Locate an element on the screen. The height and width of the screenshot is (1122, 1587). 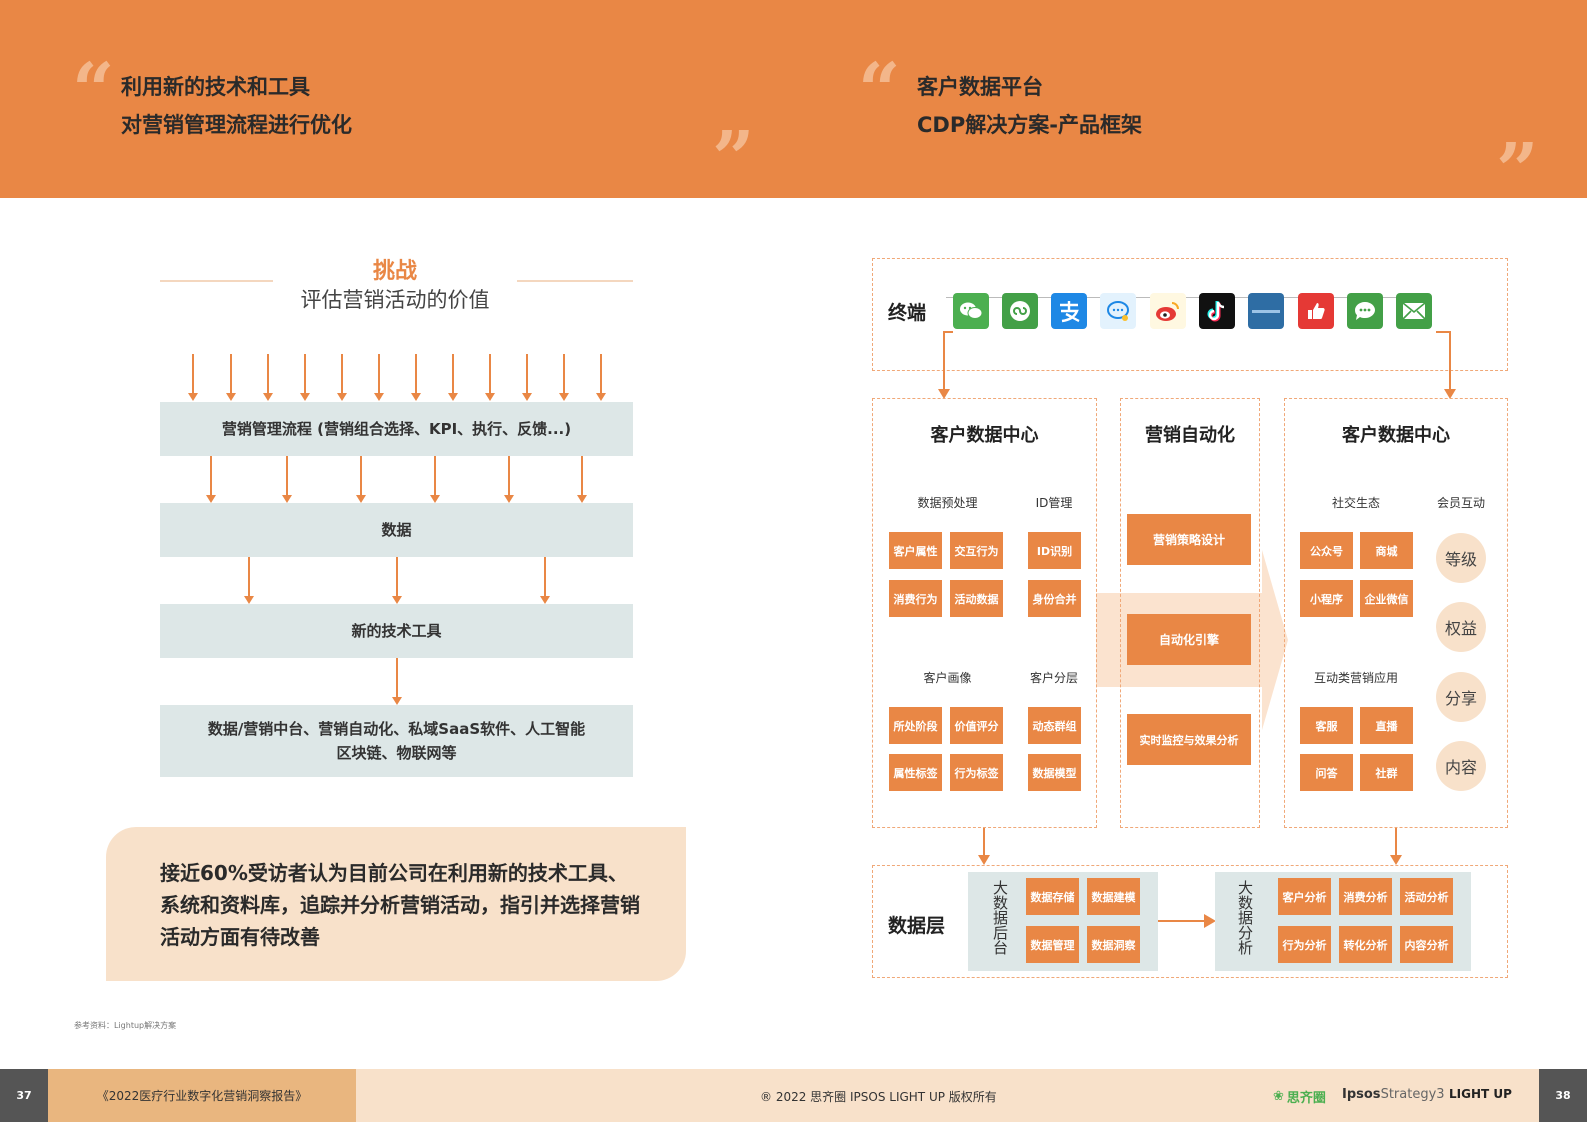
message-icon is located at coordinates (1365, 311).